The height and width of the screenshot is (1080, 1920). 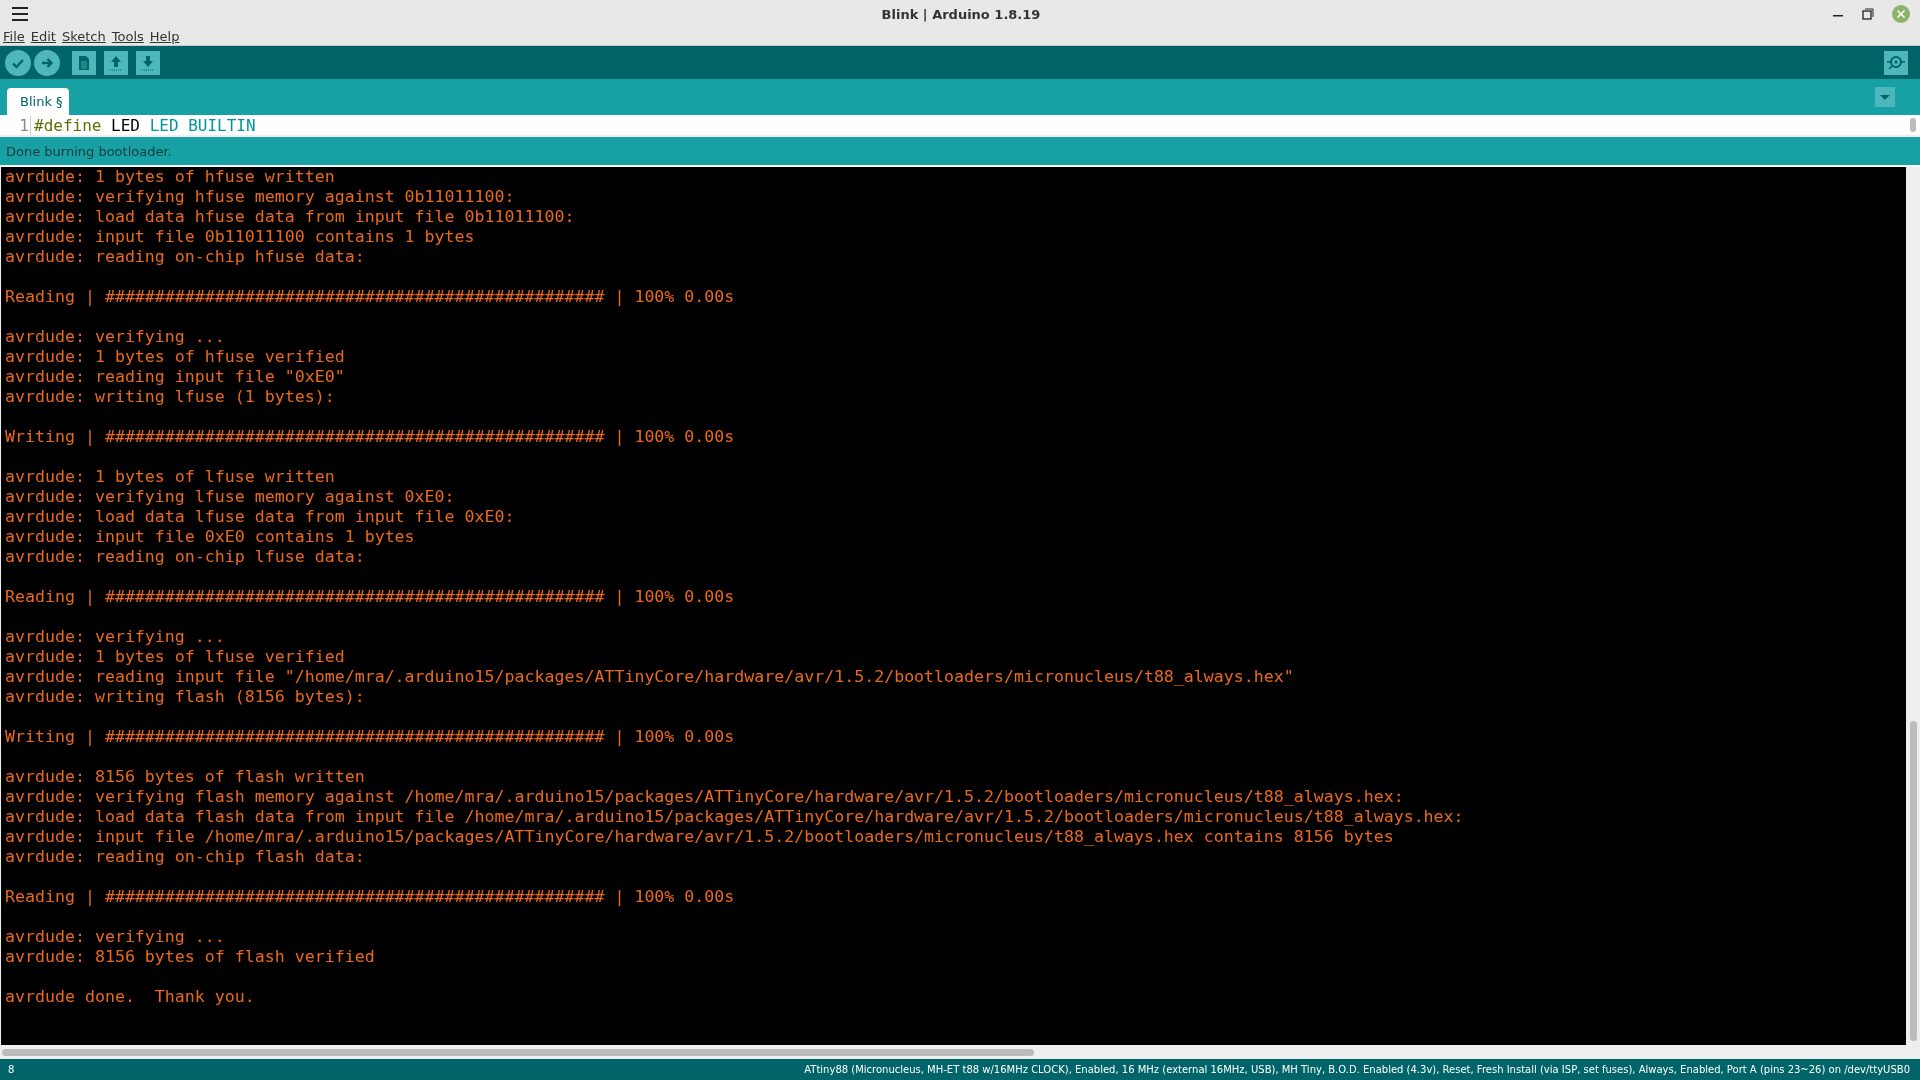 I want to click on console-line: avrdude: reading input file "/home/mra/.arduino15/packages/ATTinyCore/hardware/avr/1.5.2/bootloaders/micronucleus/t88_always.hex", so click(x=650, y=677).